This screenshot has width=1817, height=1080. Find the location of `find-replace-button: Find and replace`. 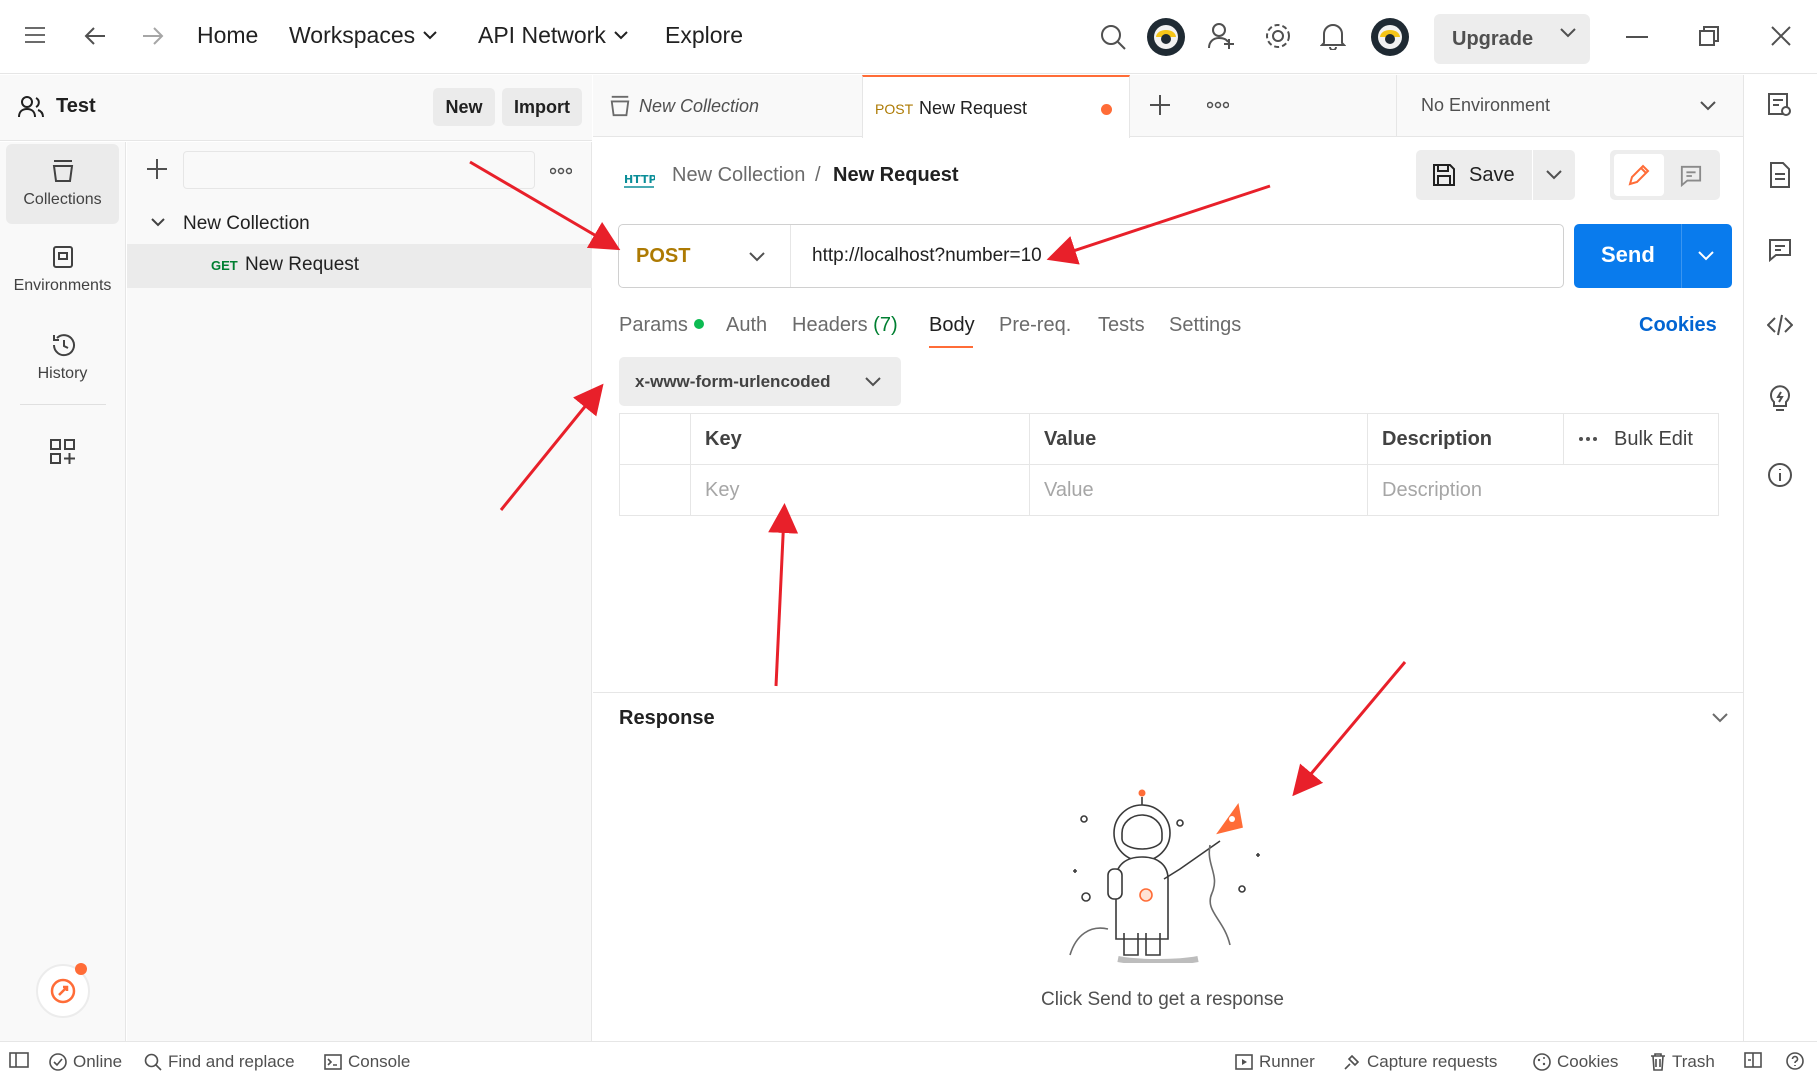

find-replace-button: Find and replace is located at coordinates (219, 1062).